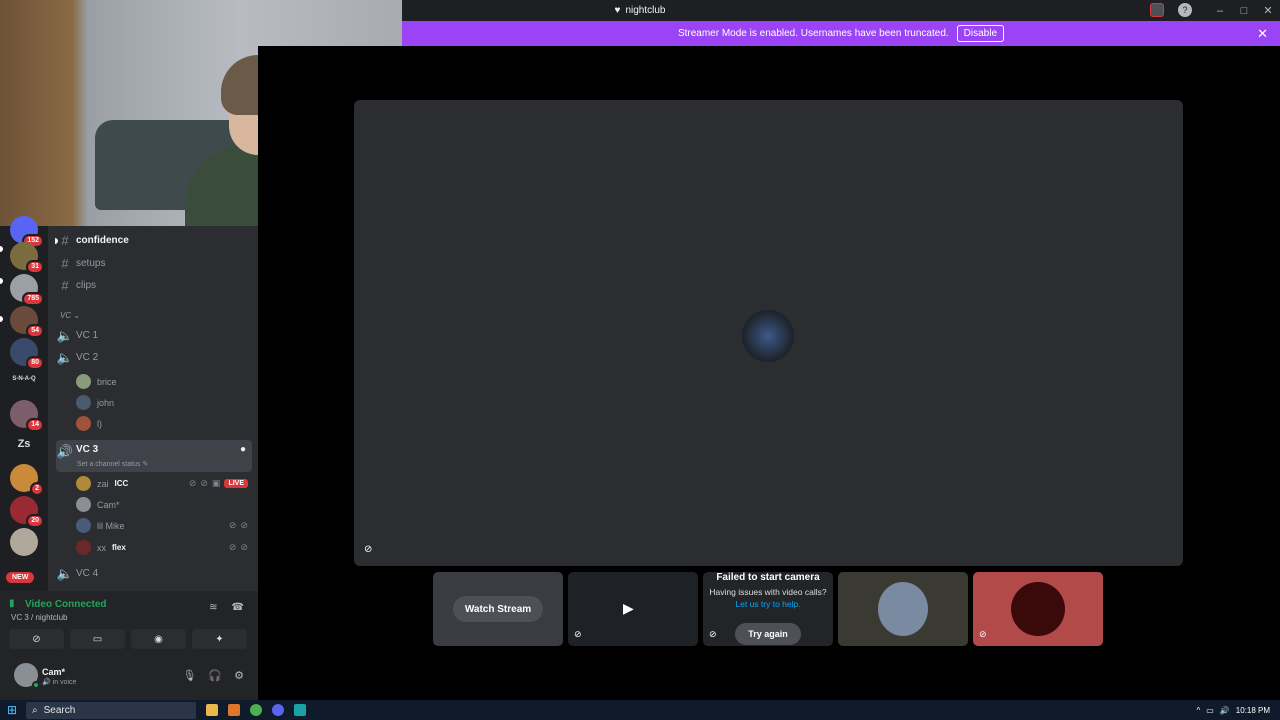 This screenshot has width=1280, height=720. Describe the element at coordinates (1038, 609) in the screenshot. I see `video-tile: ⊘` at that location.